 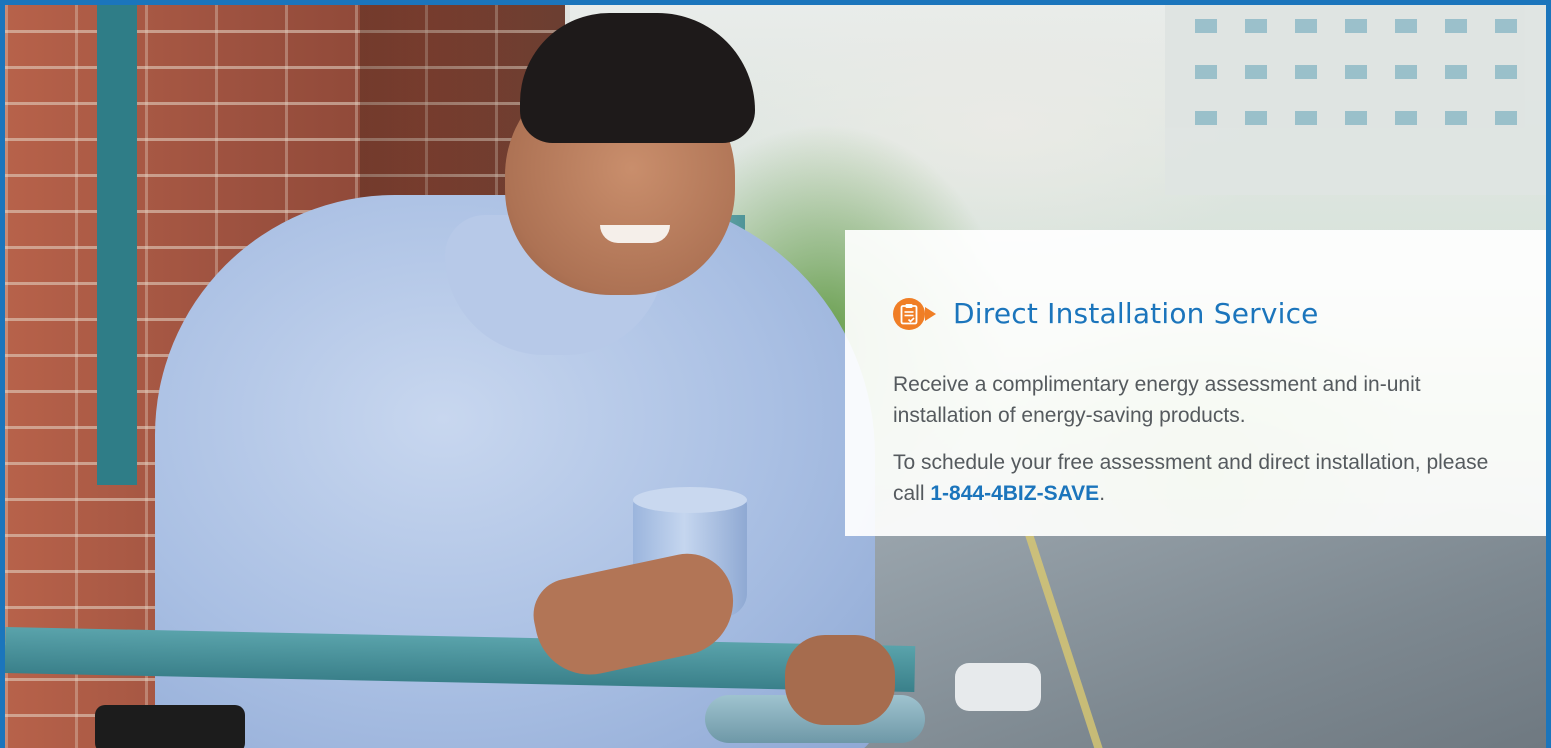 What do you see at coordinates (840, 680) in the screenshot?
I see `person-hand-right` at bounding box center [840, 680].